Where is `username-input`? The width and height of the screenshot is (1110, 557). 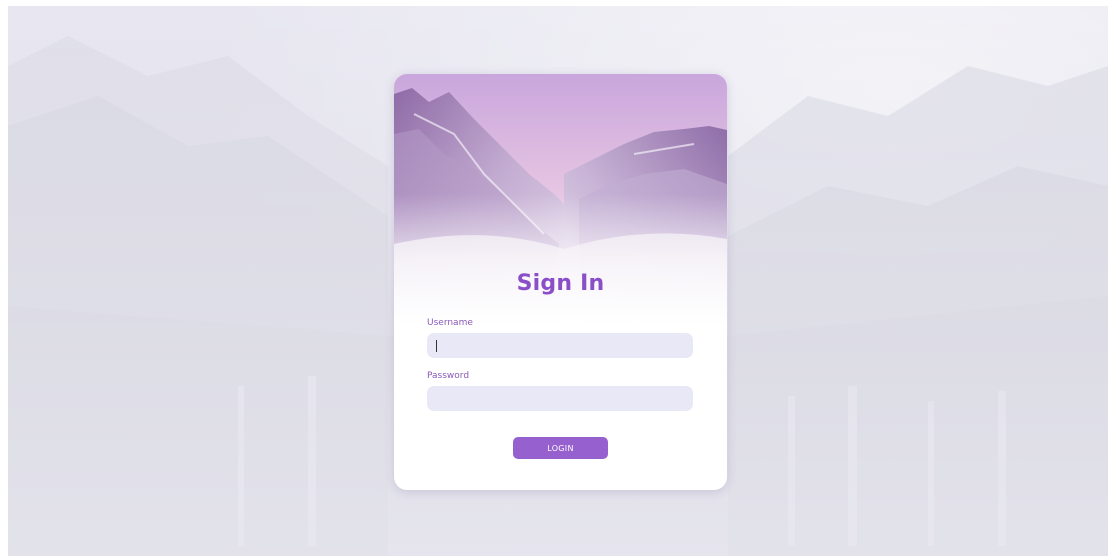
username-input is located at coordinates (560, 345).